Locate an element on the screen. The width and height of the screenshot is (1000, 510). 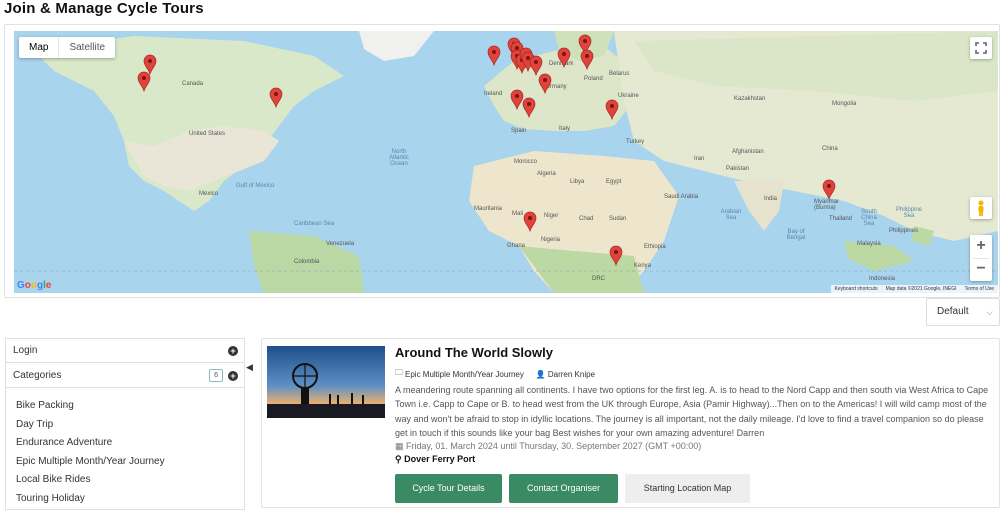
category-item-day-trip: Day Trip is located at coordinates (90, 425).